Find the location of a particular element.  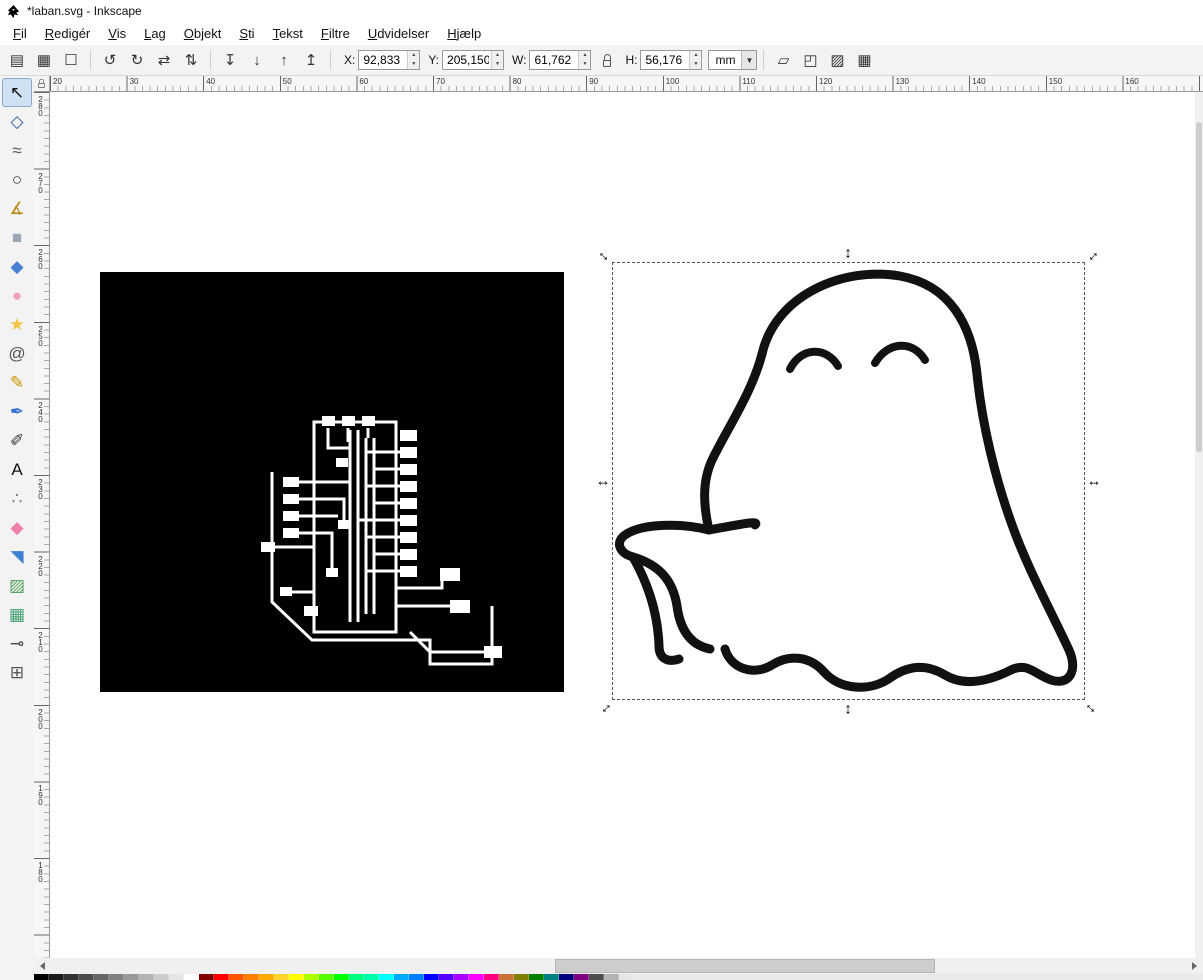

measure-tool: ∡ is located at coordinates (17, 208).